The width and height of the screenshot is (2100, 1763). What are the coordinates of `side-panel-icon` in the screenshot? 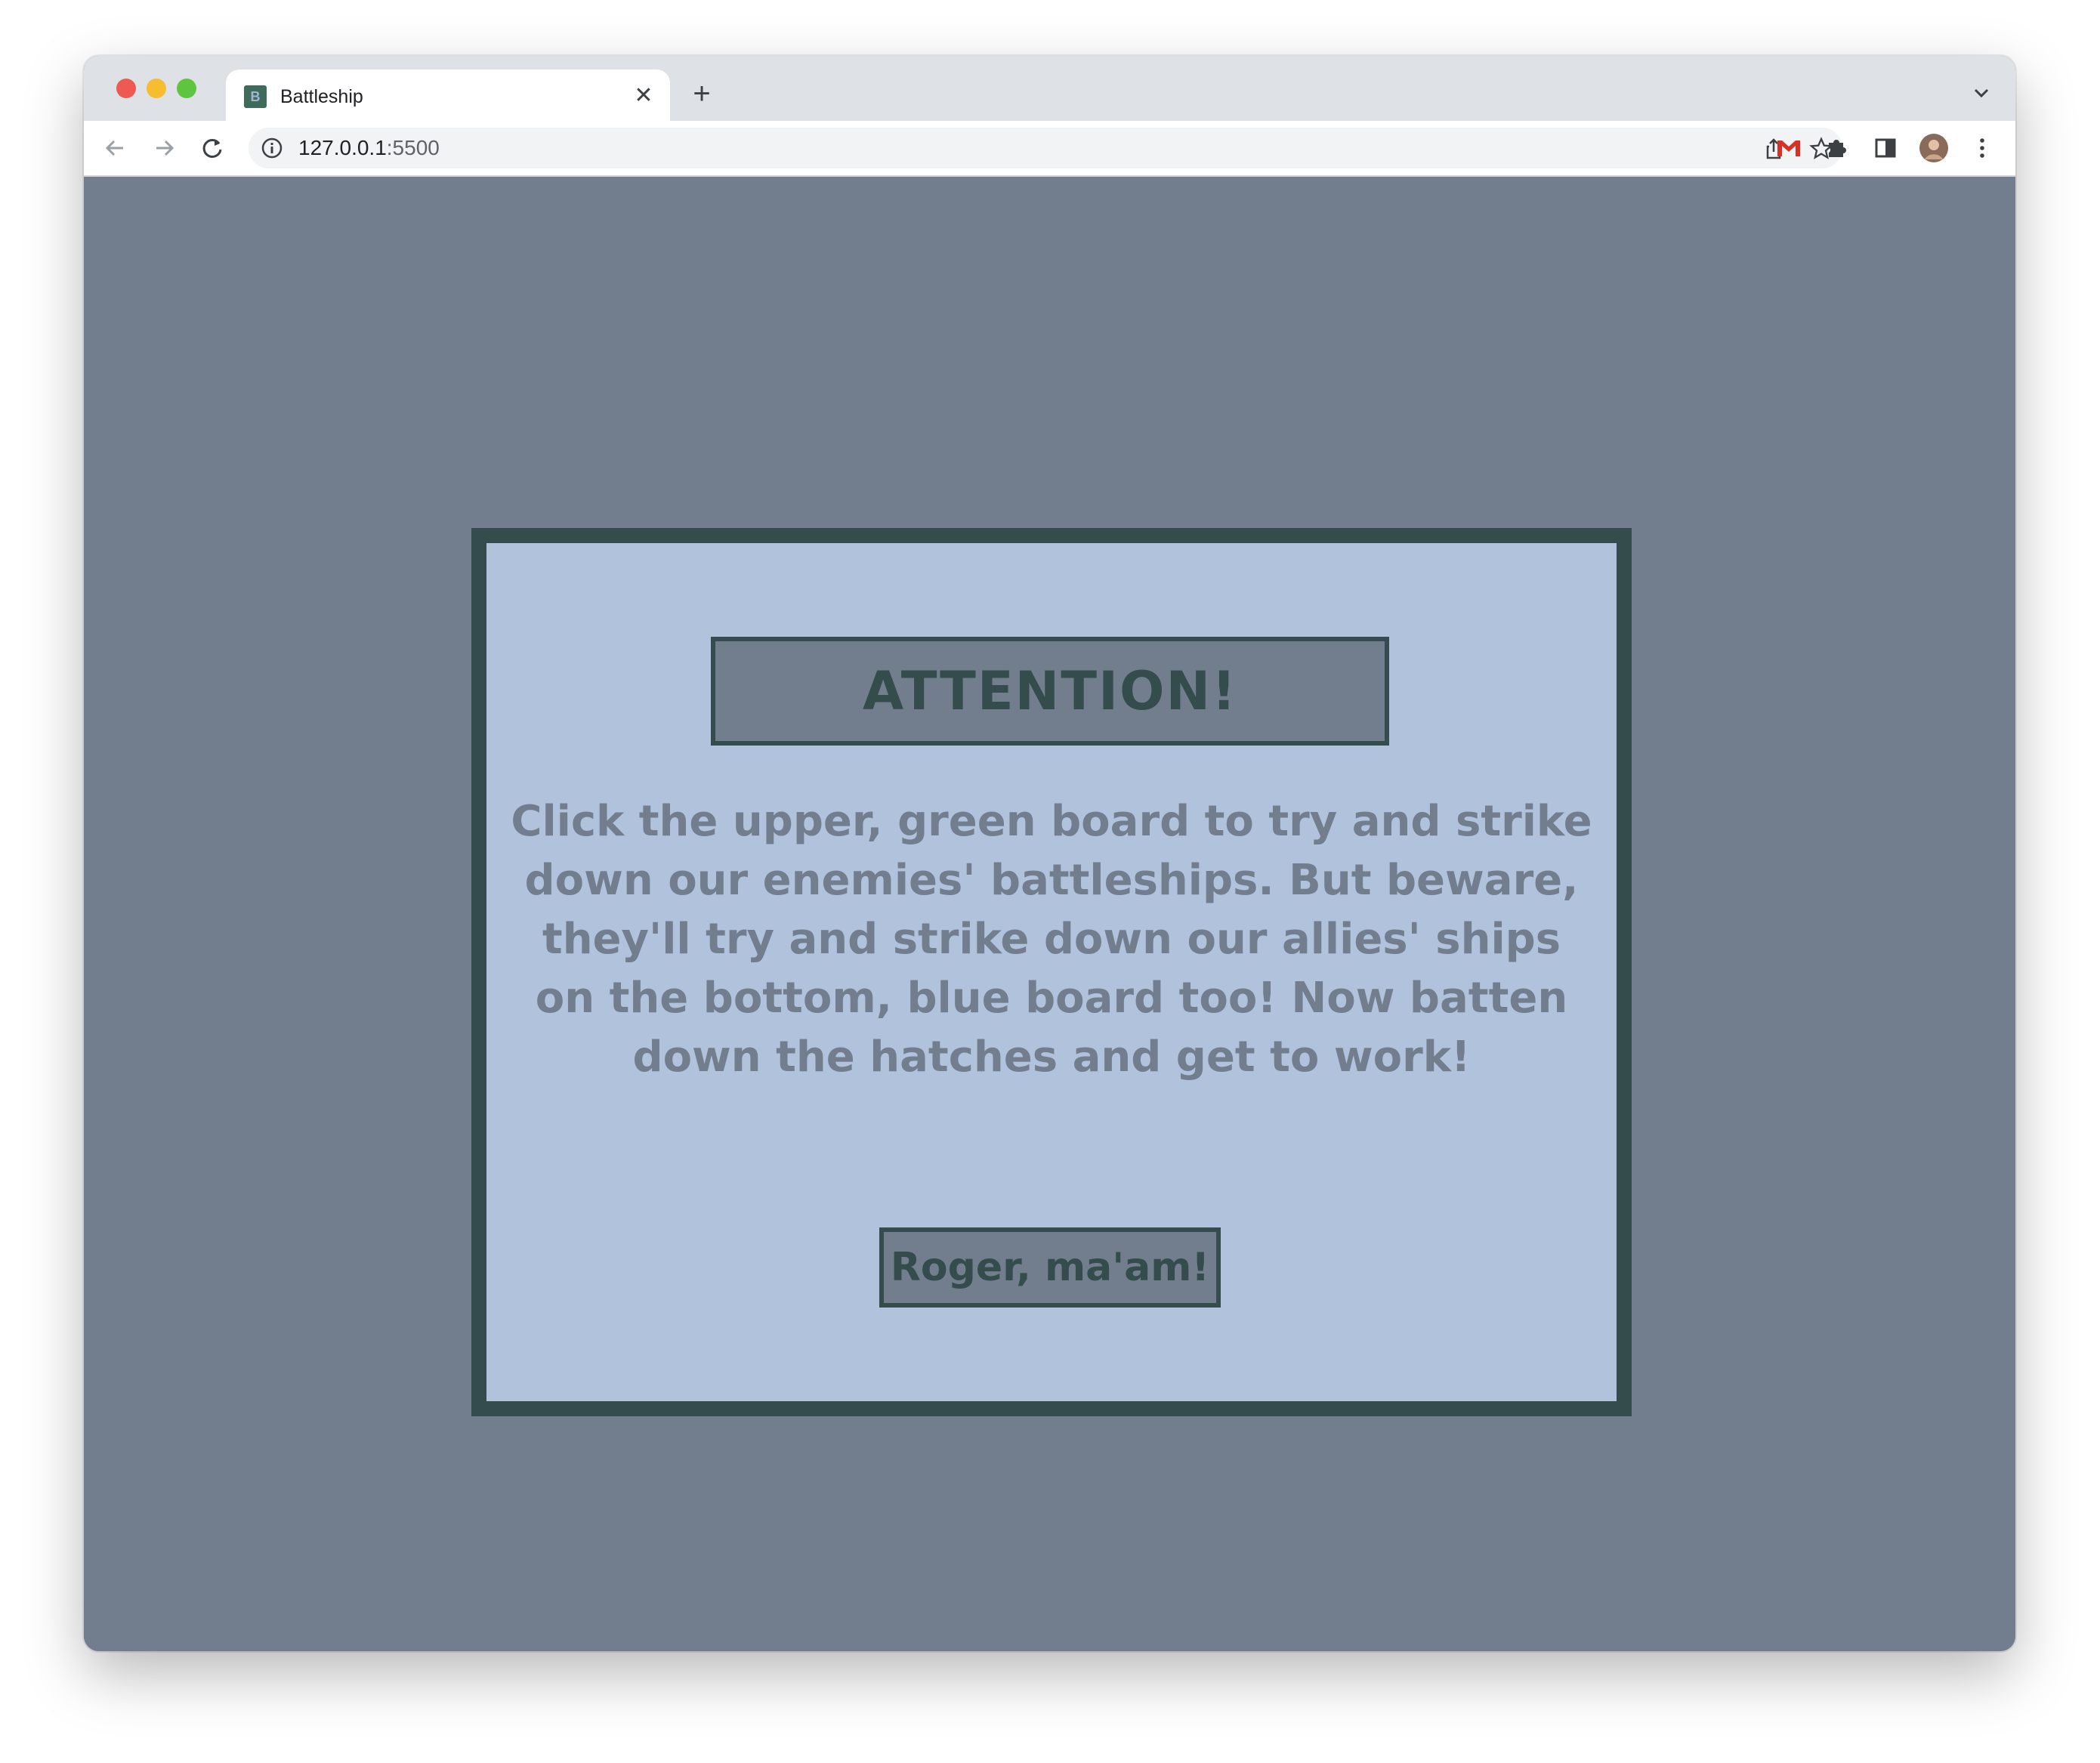 It's located at (1885, 148).